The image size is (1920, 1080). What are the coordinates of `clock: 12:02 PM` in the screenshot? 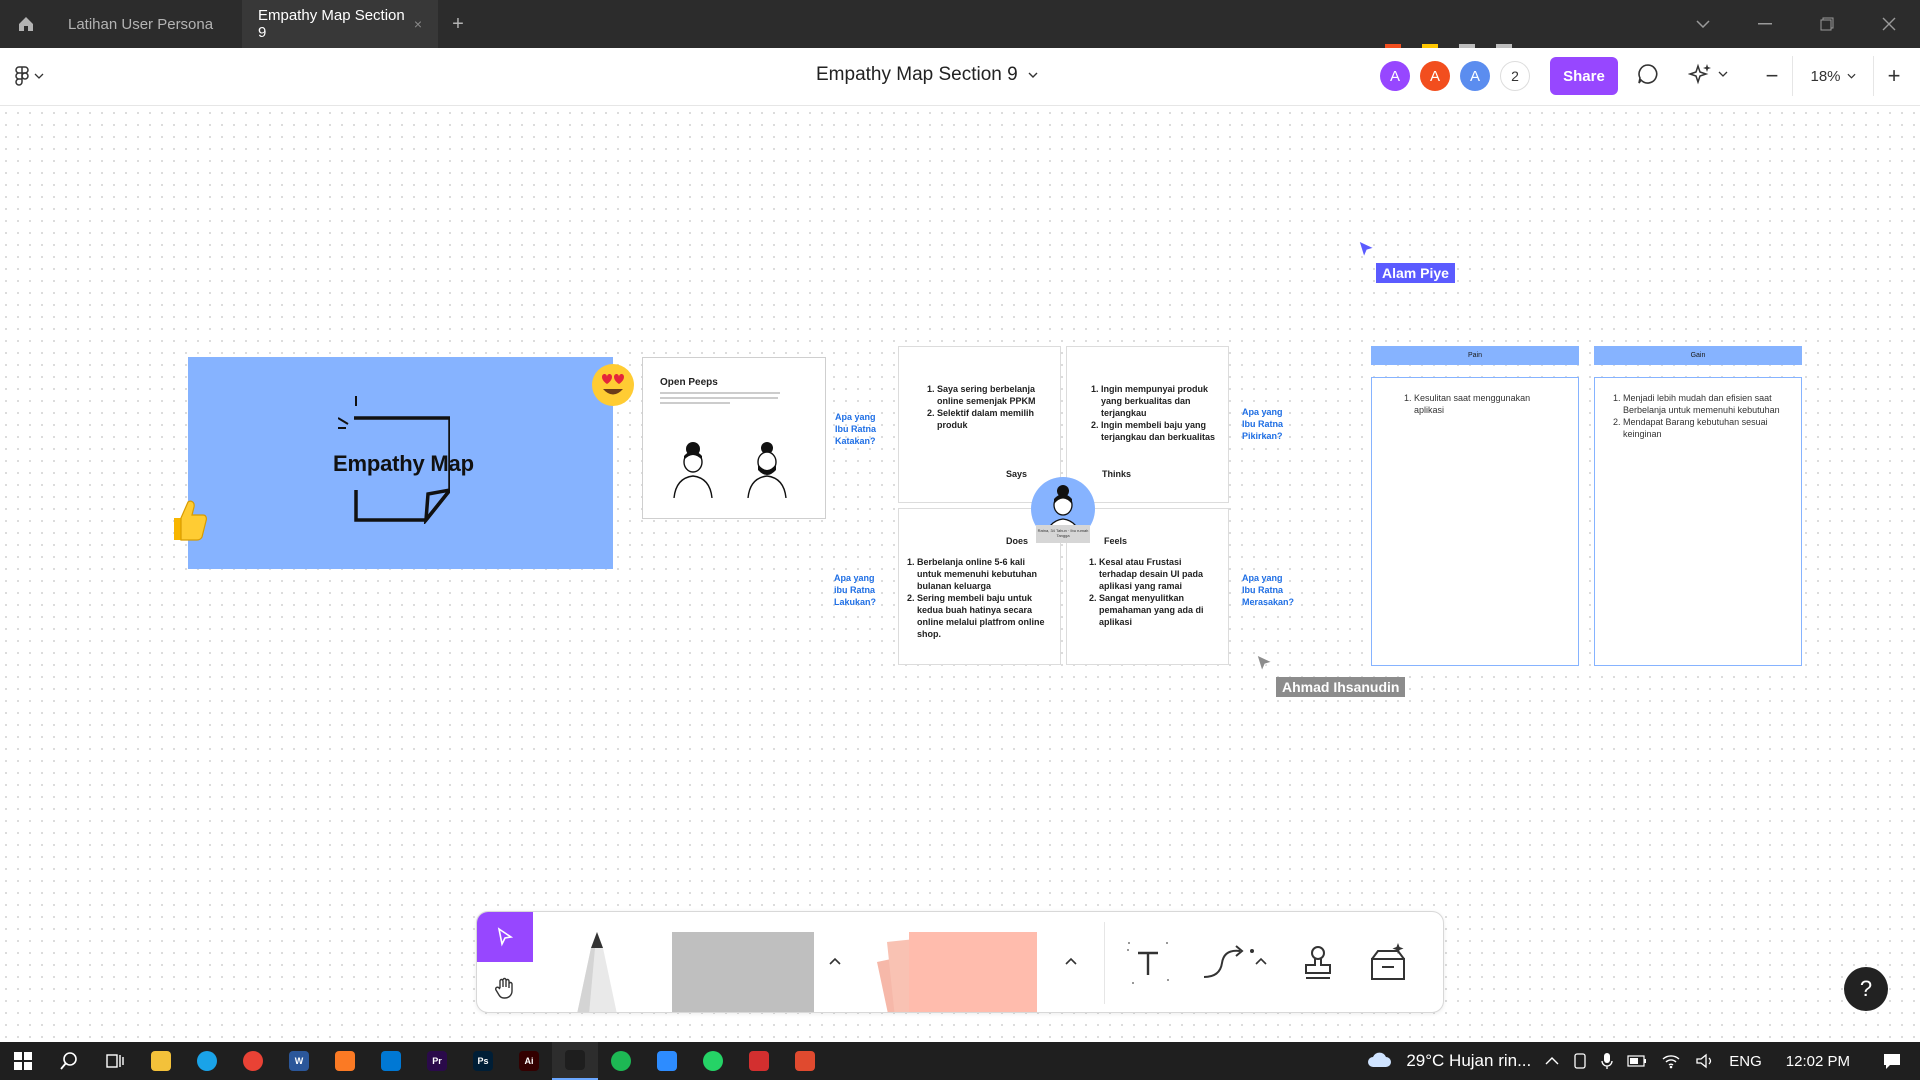 It's located at (1818, 1061).